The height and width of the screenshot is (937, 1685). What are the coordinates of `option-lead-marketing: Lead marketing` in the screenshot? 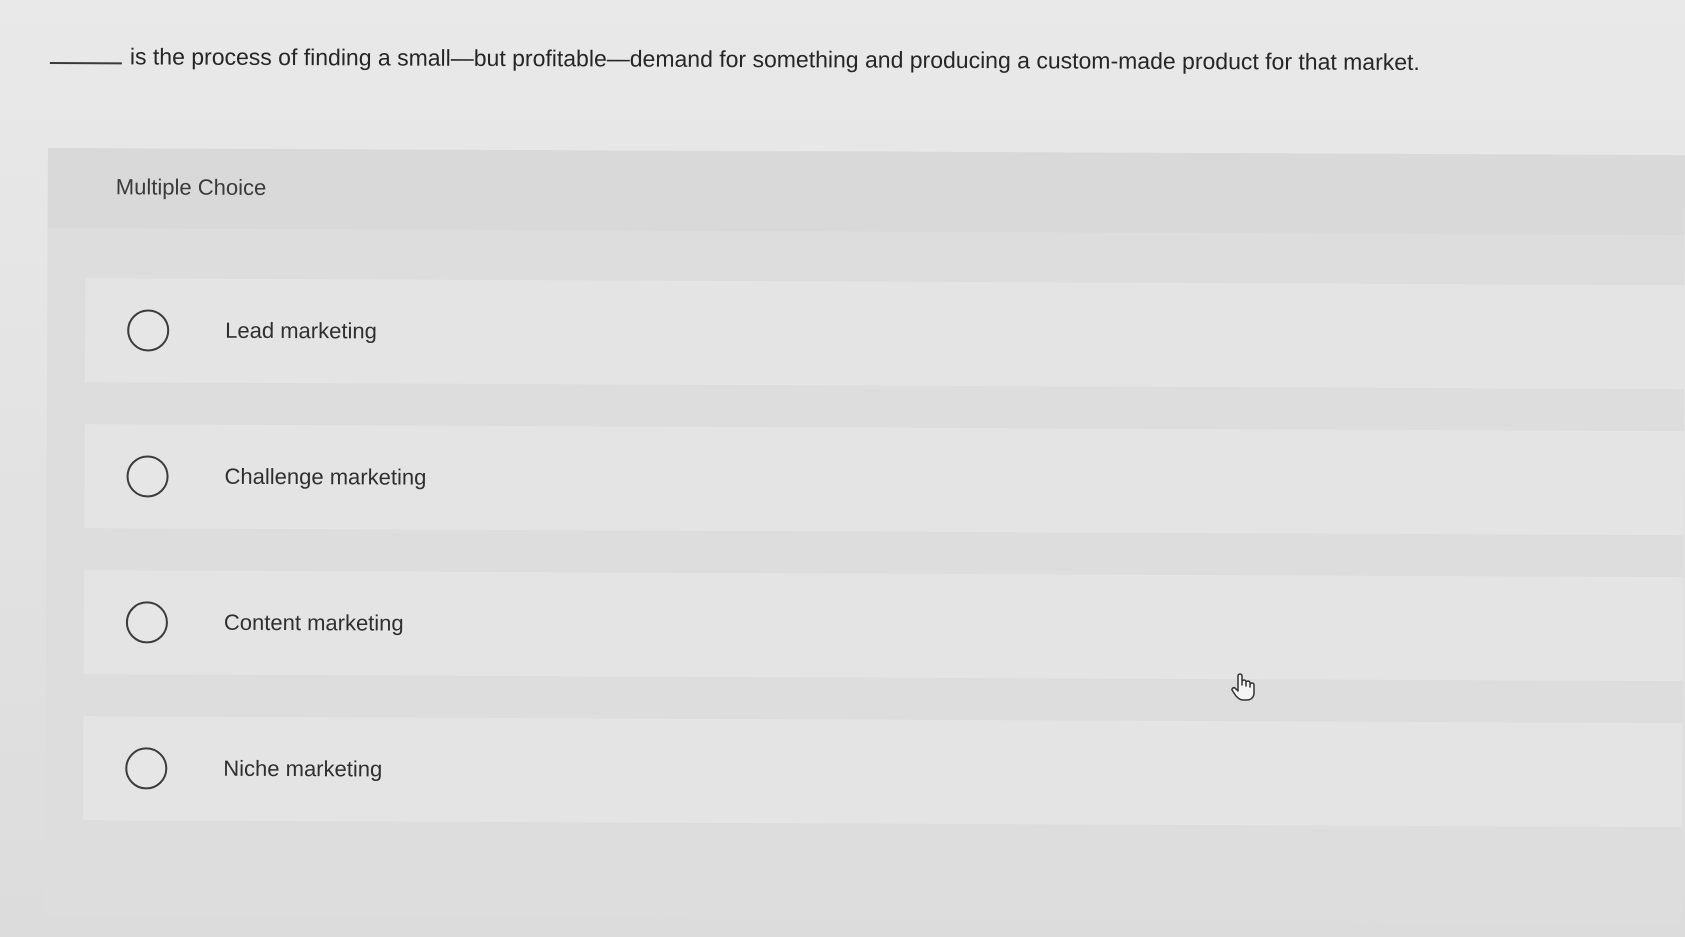 It's located at (884, 334).